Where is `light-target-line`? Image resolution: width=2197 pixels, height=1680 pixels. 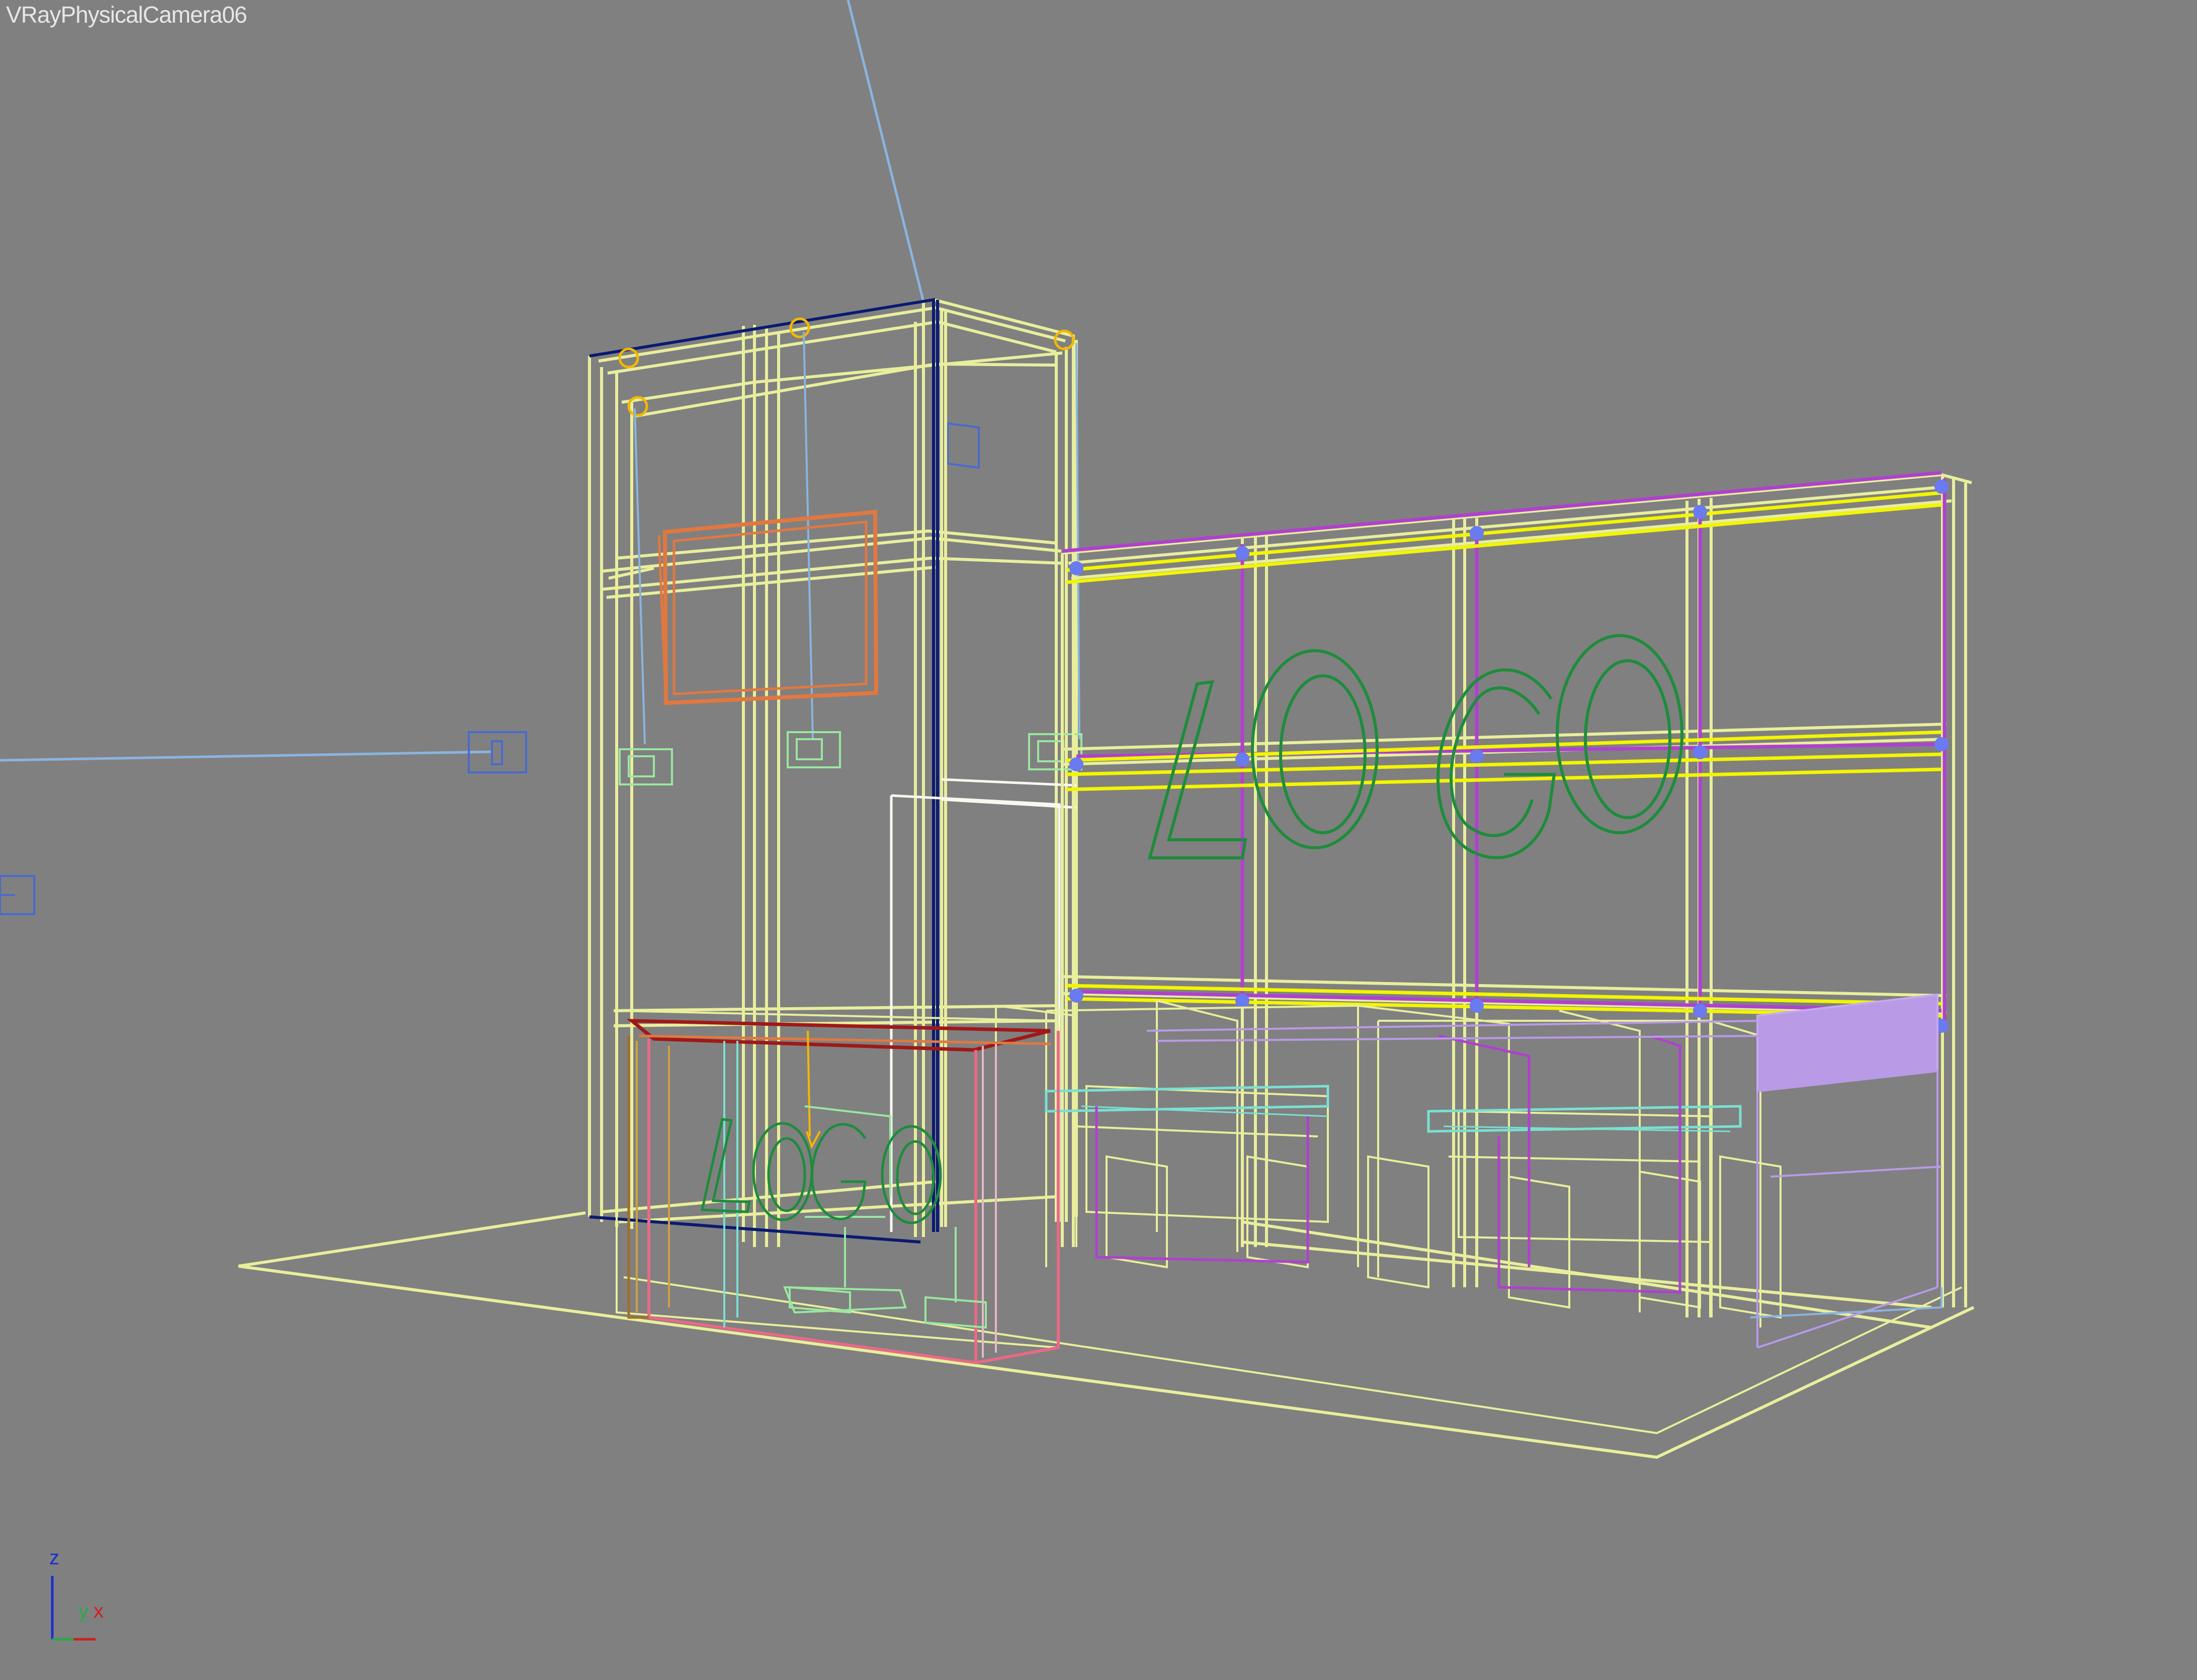 light-target-line is located at coordinates (246, 756).